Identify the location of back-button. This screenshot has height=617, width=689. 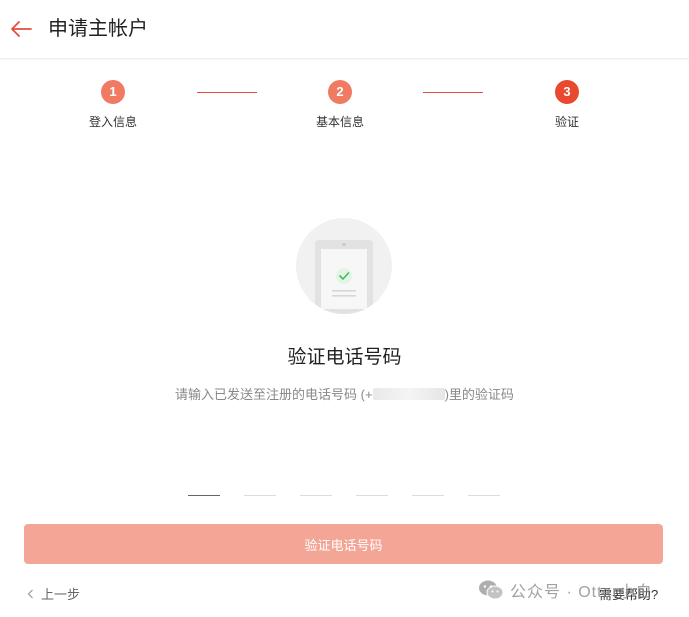
(21, 29).